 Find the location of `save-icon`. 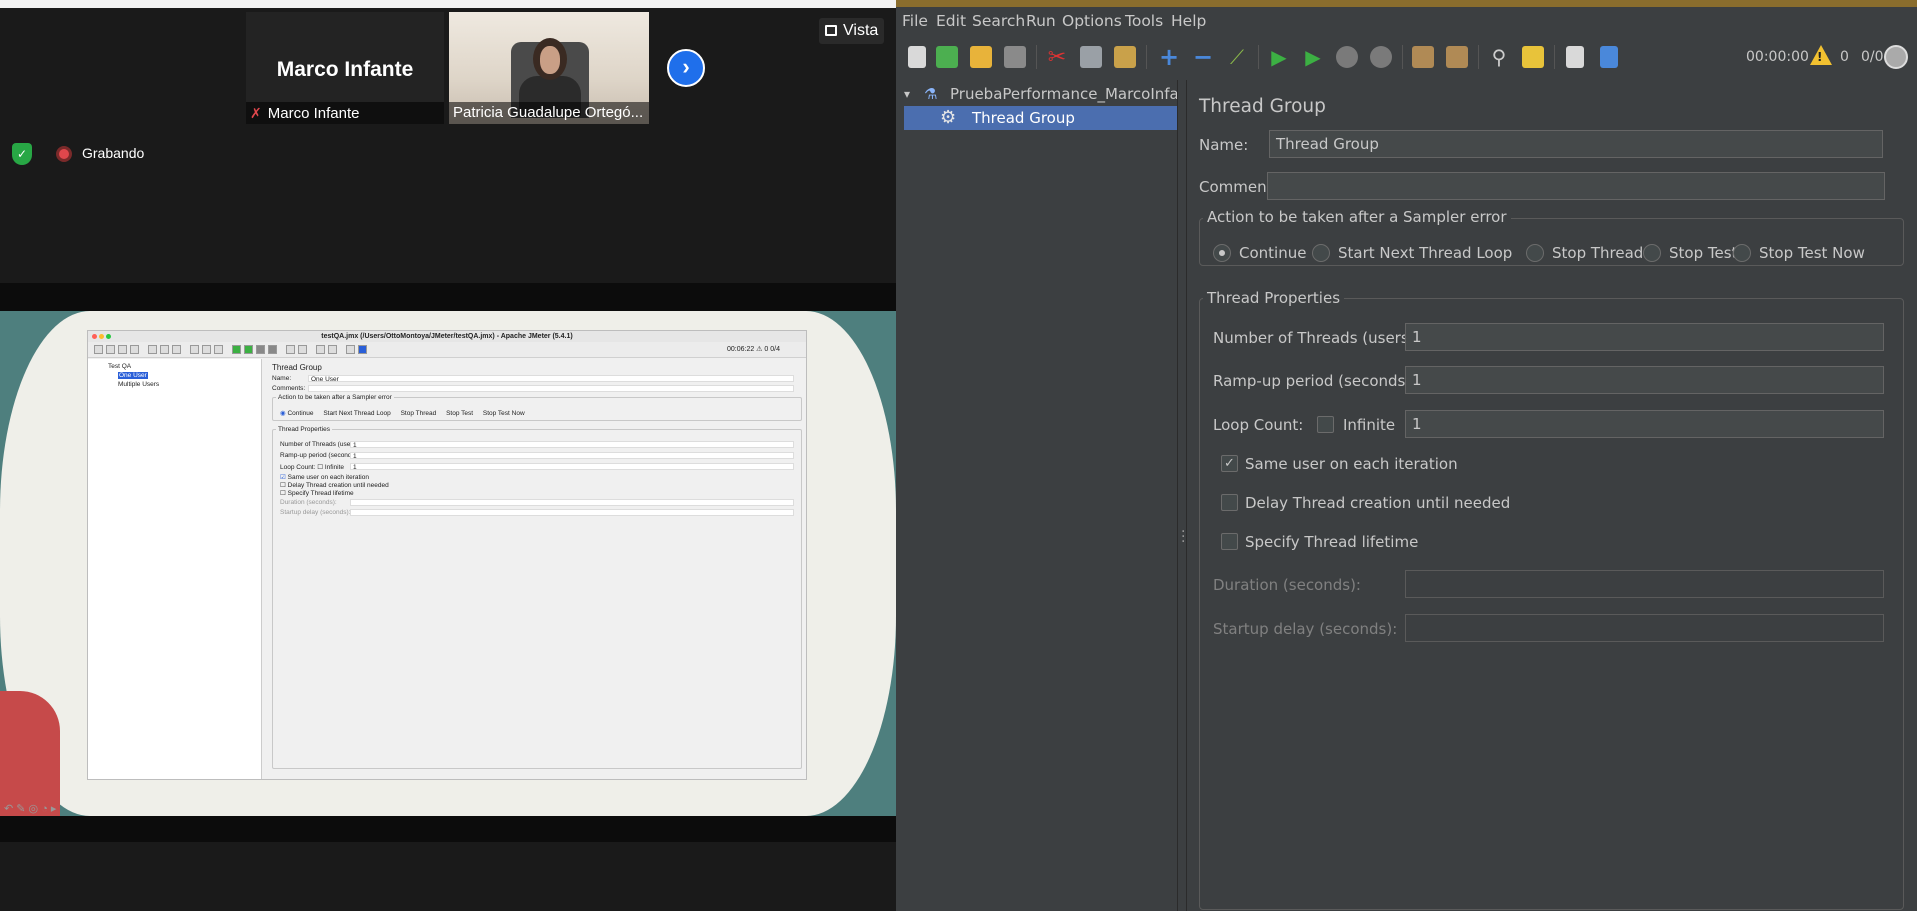

save-icon is located at coordinates (1015, 57).